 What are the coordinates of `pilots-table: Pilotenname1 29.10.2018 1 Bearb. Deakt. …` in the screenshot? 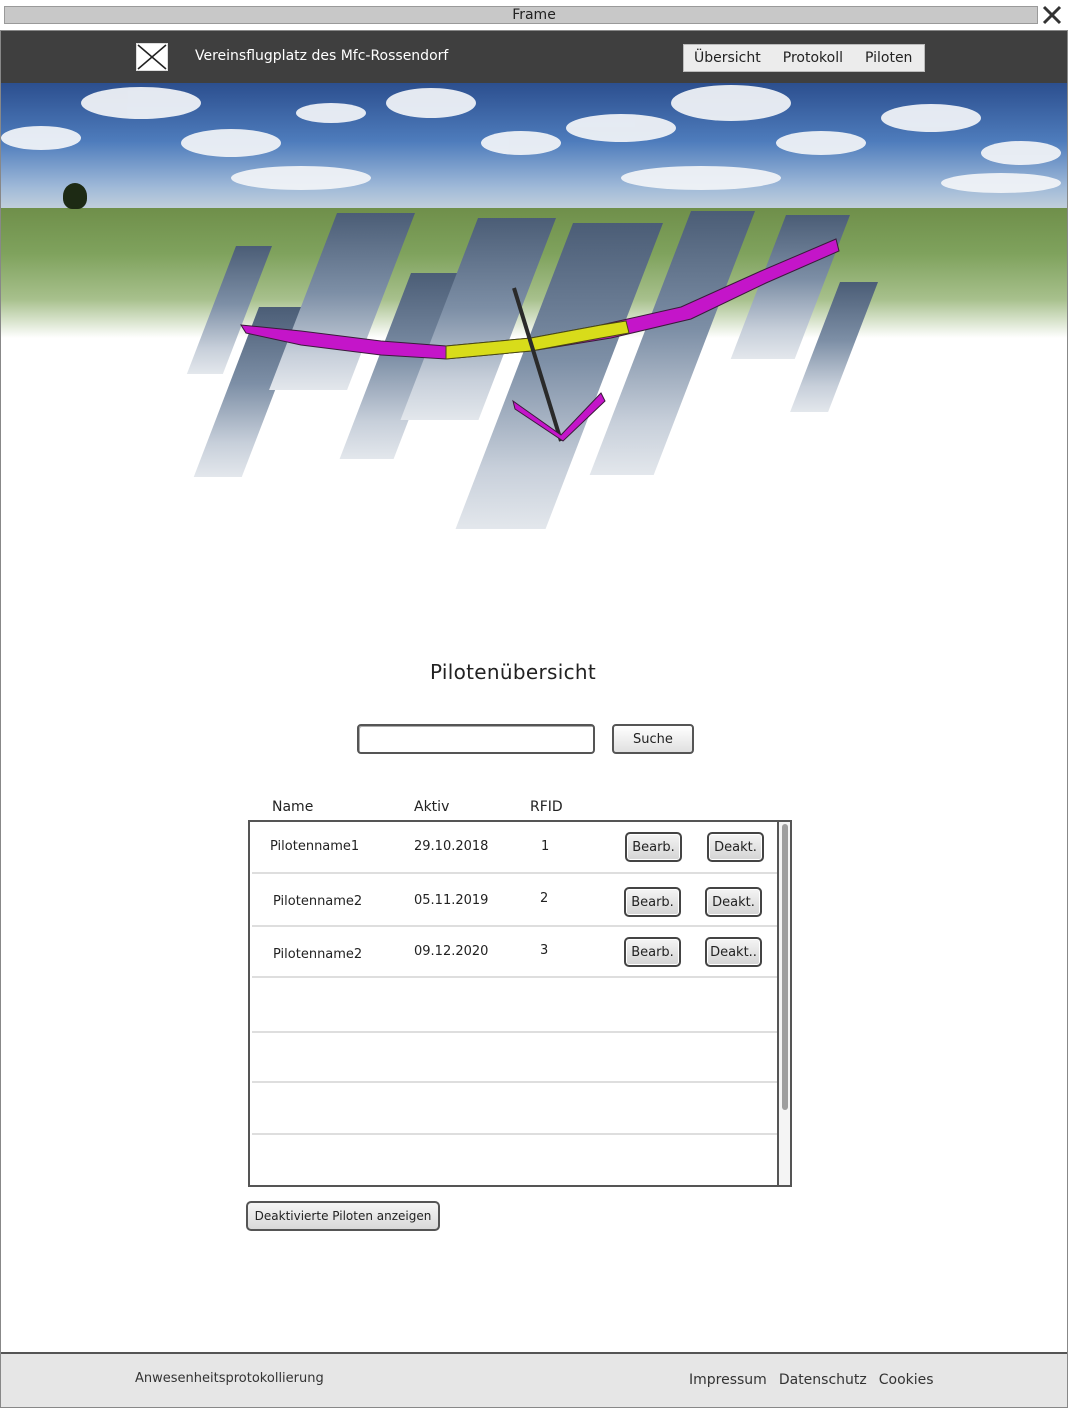 It's located at (520, 1003).